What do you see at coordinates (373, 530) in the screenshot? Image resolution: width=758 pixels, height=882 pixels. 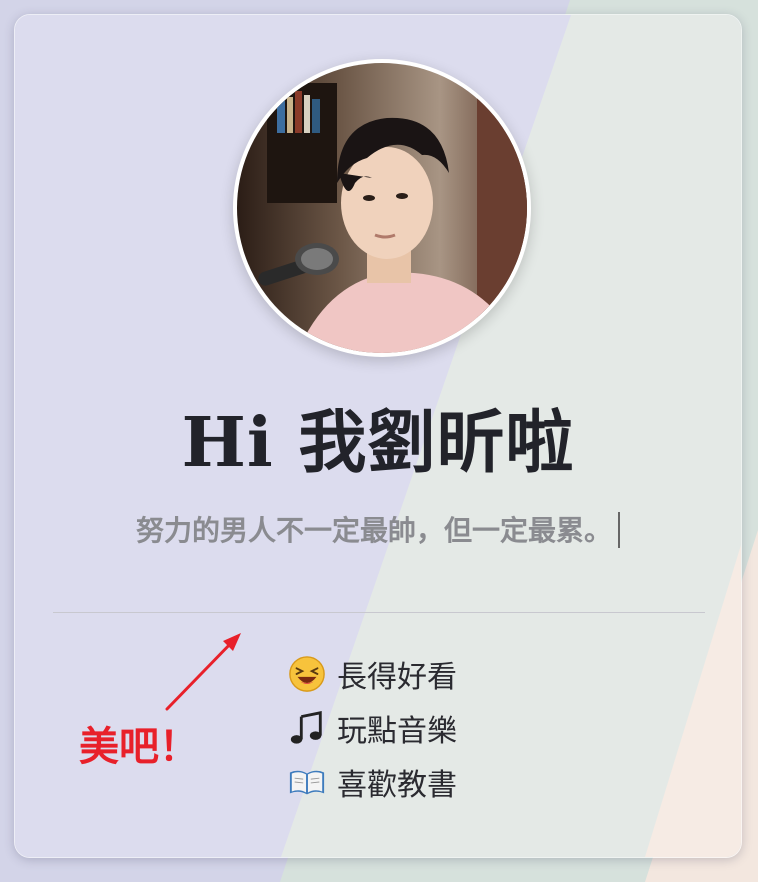 I see `motto-label: 努力的男人不一定最帥，但一定最累。` at bounding box center [373, 530].